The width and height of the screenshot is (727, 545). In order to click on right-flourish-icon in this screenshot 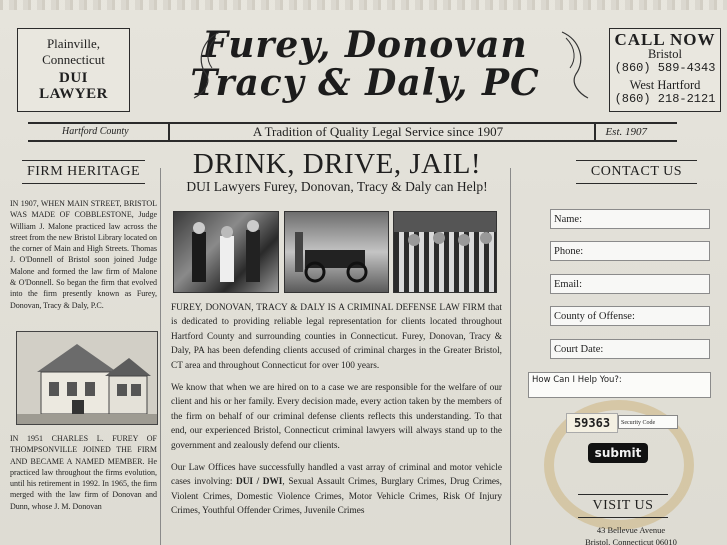, I will do `click(575, 65)`.